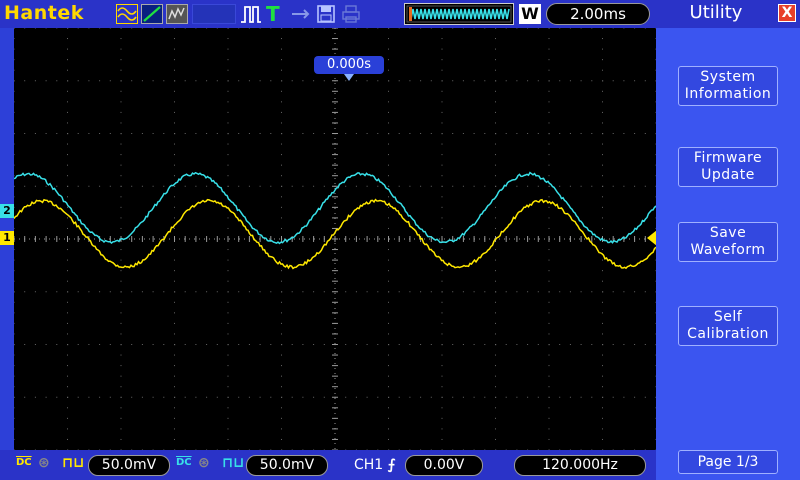 This screenshot has height=480, width=800. What do you see at coordinates (73, 463) in the screenshot?
I see `ch1-probe-icon: ⊓⊔` at bounding box center [73, 463].